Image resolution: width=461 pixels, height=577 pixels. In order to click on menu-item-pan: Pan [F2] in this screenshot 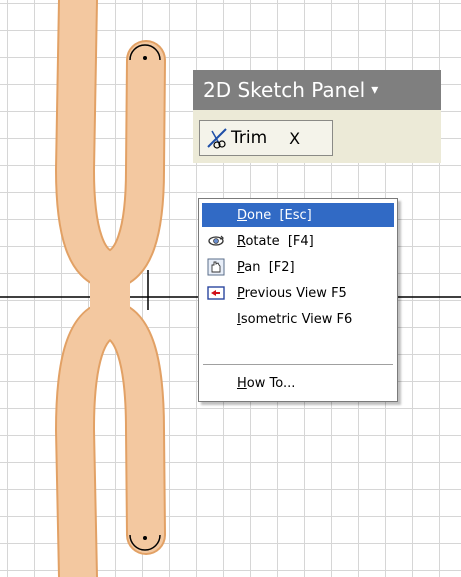, I will do `click(298, 267)`.